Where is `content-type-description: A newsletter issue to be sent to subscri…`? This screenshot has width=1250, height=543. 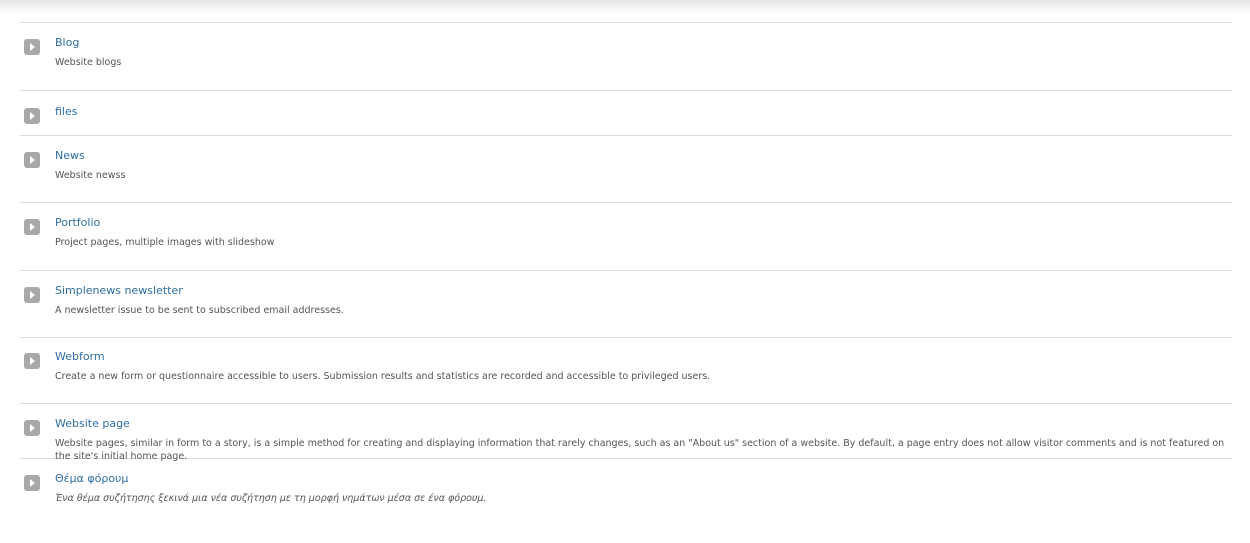 content-type-description: A newsletter issue to be sent to subscri… is located at coordinates (199, 310).